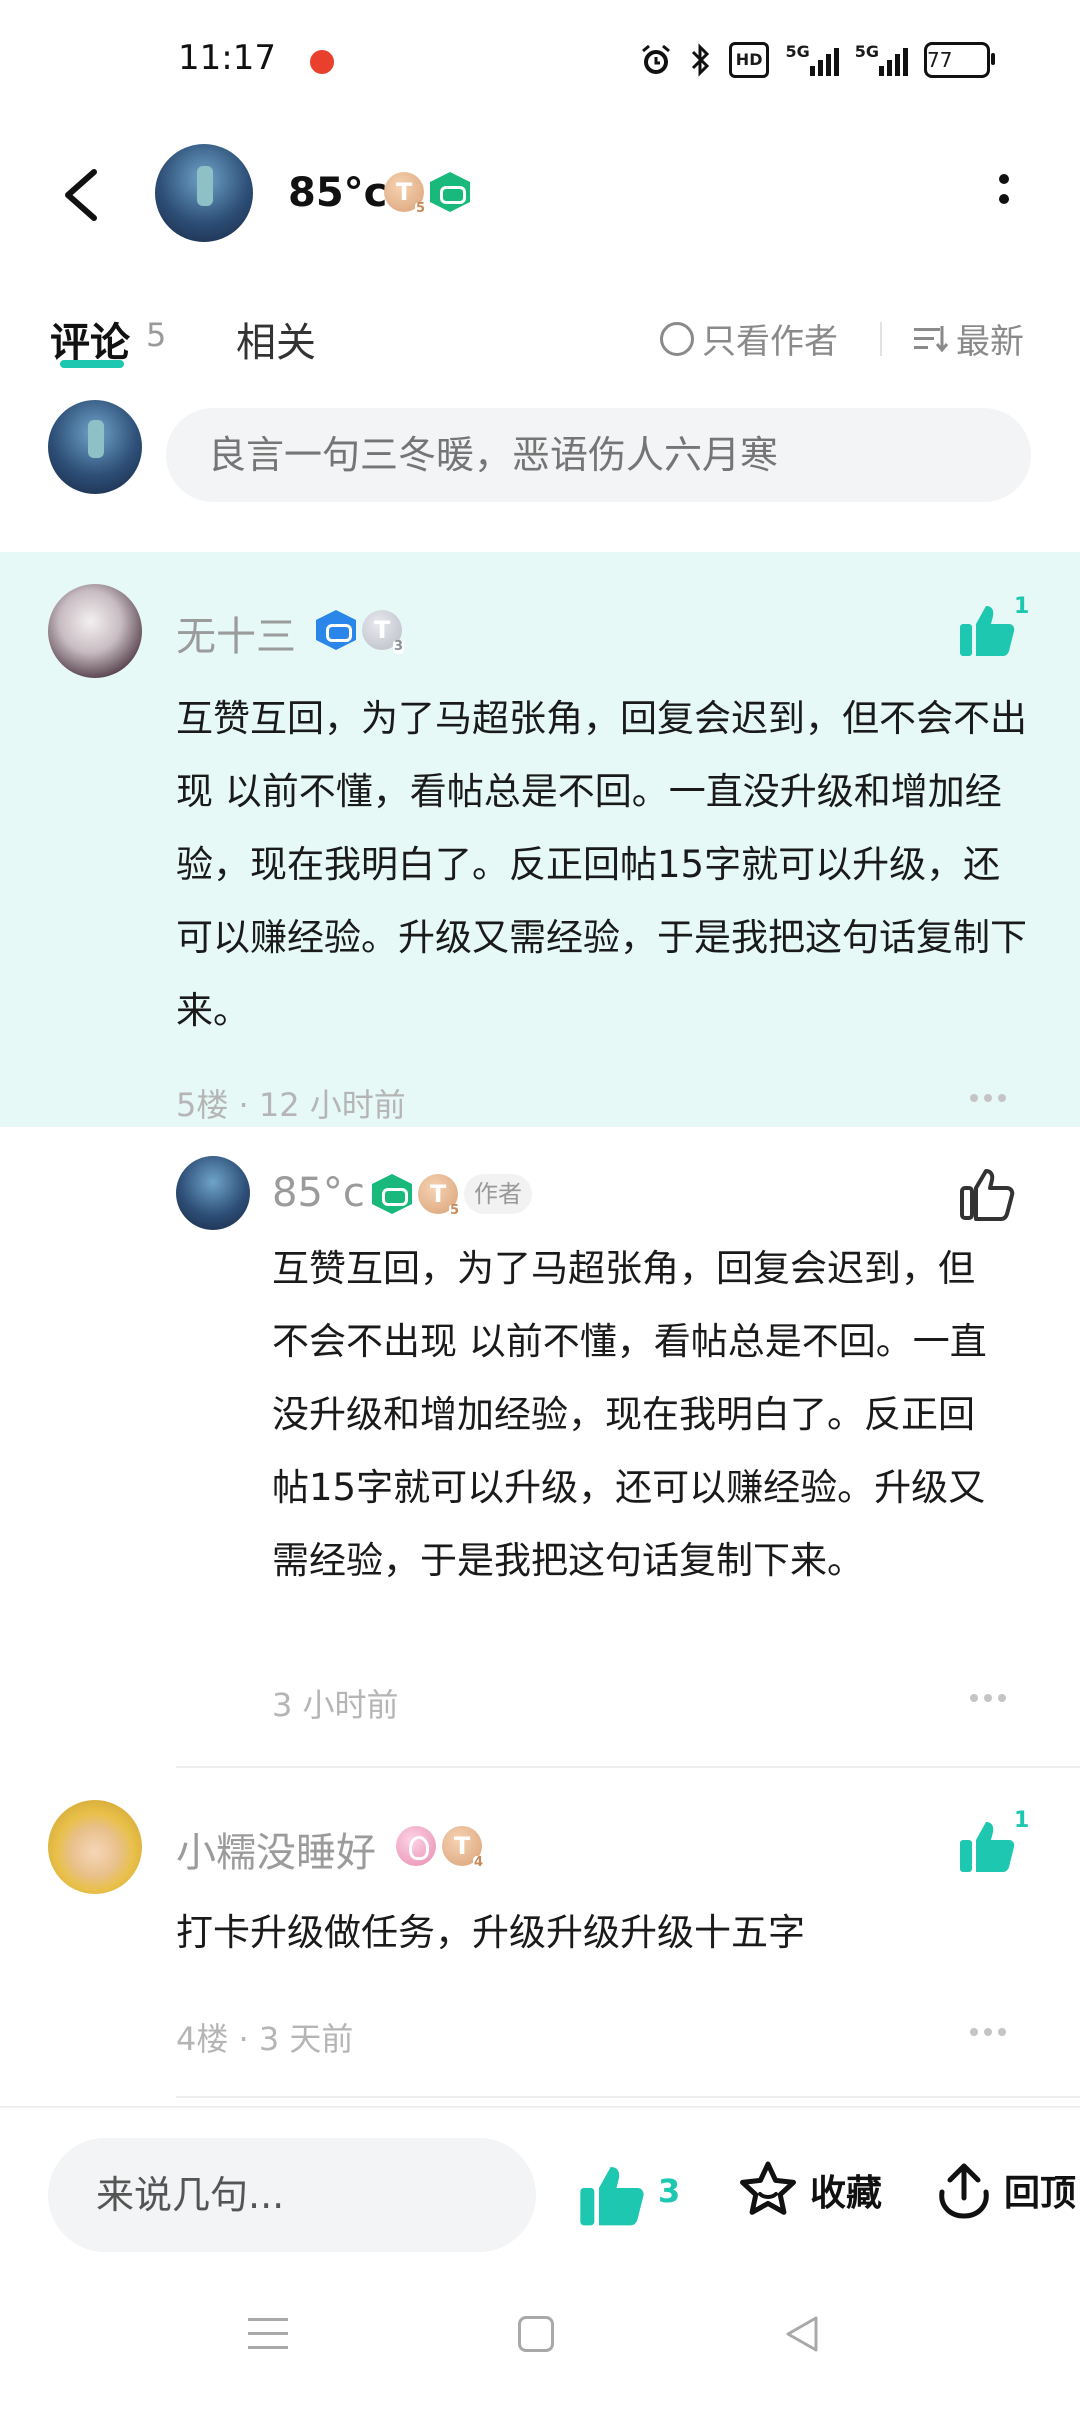 This screenshot has height=2412, width=1080. What do you see at coordinates (440, 1848) in the screenshot?
I see `user-badges: T4` at bounding box center [440, 1848].